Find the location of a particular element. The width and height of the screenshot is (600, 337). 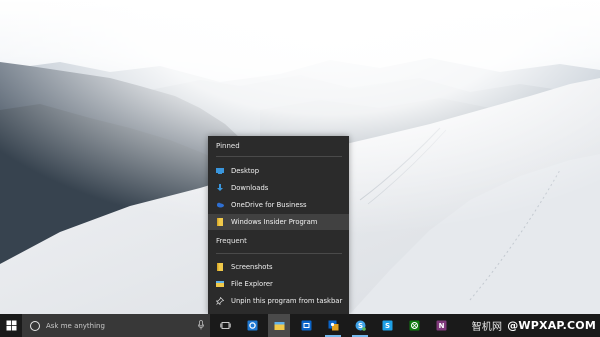

xbox-button is located at coordinates (414, 325).